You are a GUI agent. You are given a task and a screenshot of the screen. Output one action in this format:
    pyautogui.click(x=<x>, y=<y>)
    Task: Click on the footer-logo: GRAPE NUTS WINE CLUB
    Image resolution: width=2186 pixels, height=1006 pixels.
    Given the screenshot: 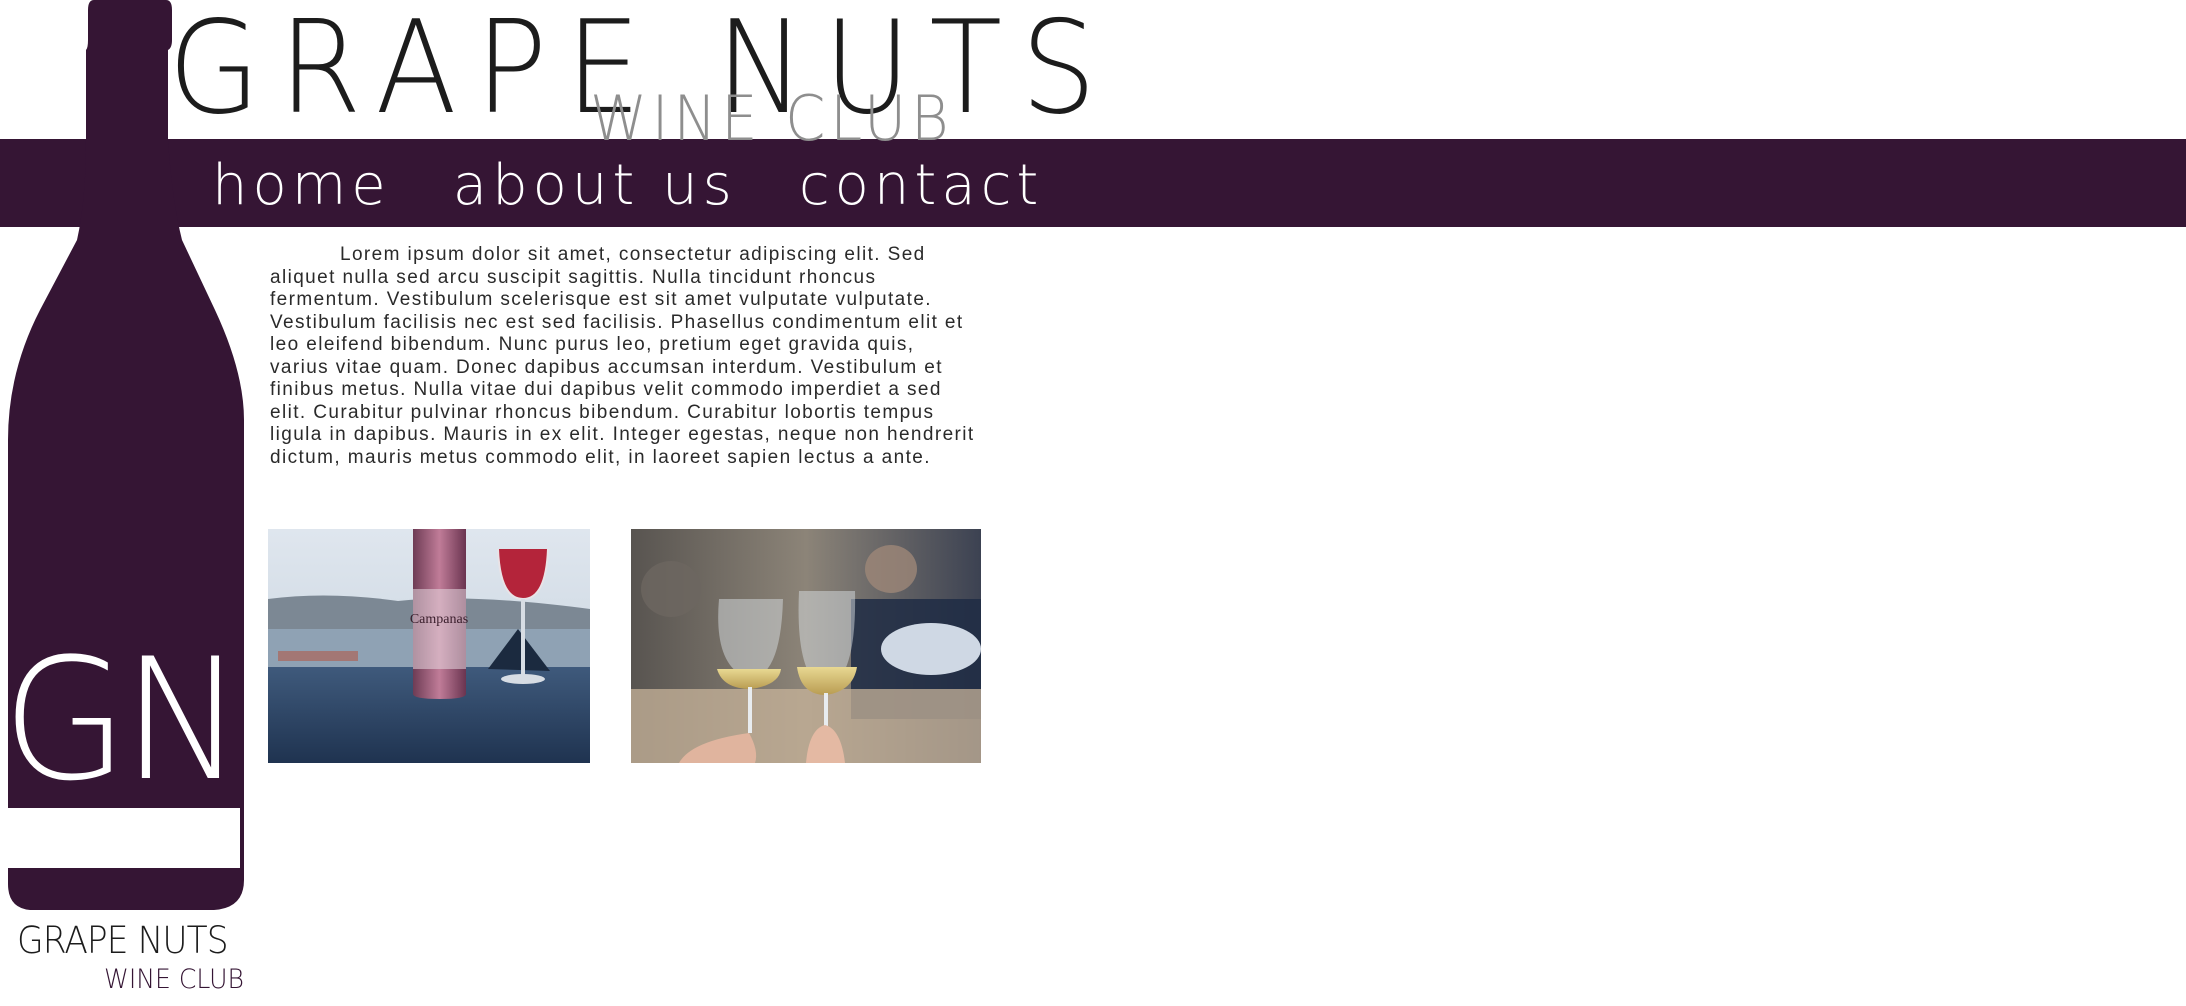 What is the action you would take?
    pyautogui.click(x=130, y=956)
    